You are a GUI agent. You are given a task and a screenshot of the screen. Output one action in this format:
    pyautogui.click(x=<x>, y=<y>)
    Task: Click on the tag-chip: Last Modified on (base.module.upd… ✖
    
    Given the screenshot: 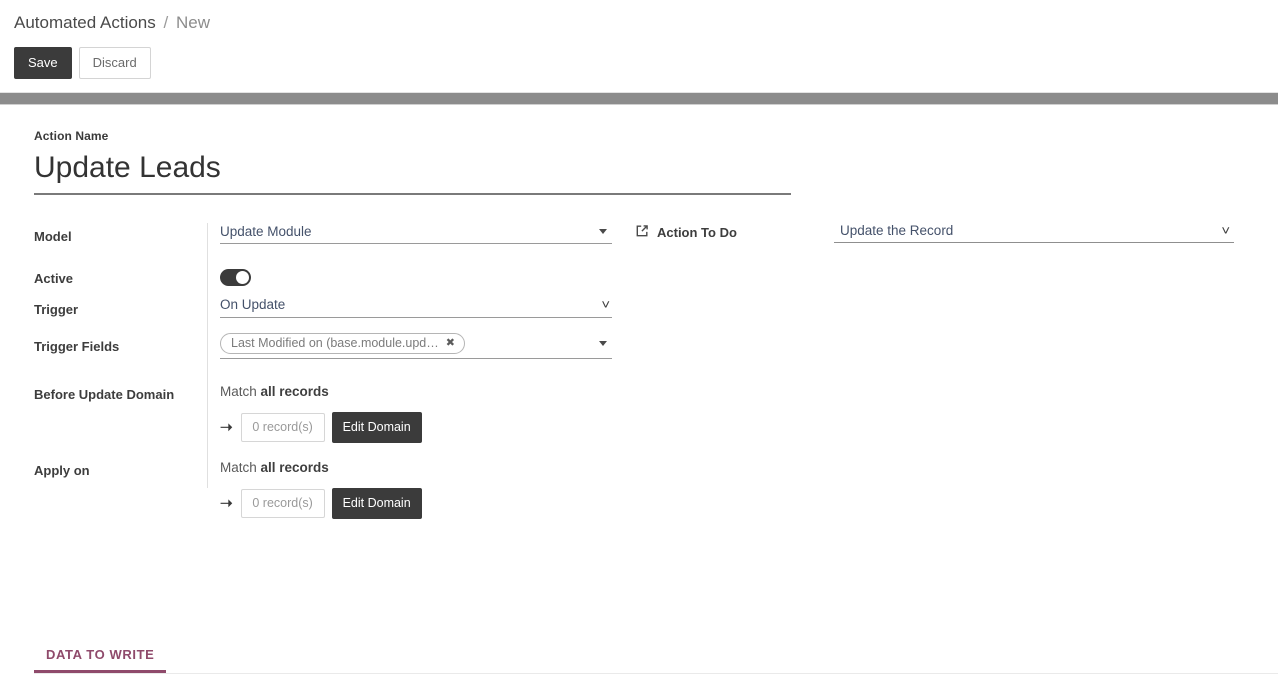 What is the action you would take?
    pyautogui.click(x=342, y=343)
    